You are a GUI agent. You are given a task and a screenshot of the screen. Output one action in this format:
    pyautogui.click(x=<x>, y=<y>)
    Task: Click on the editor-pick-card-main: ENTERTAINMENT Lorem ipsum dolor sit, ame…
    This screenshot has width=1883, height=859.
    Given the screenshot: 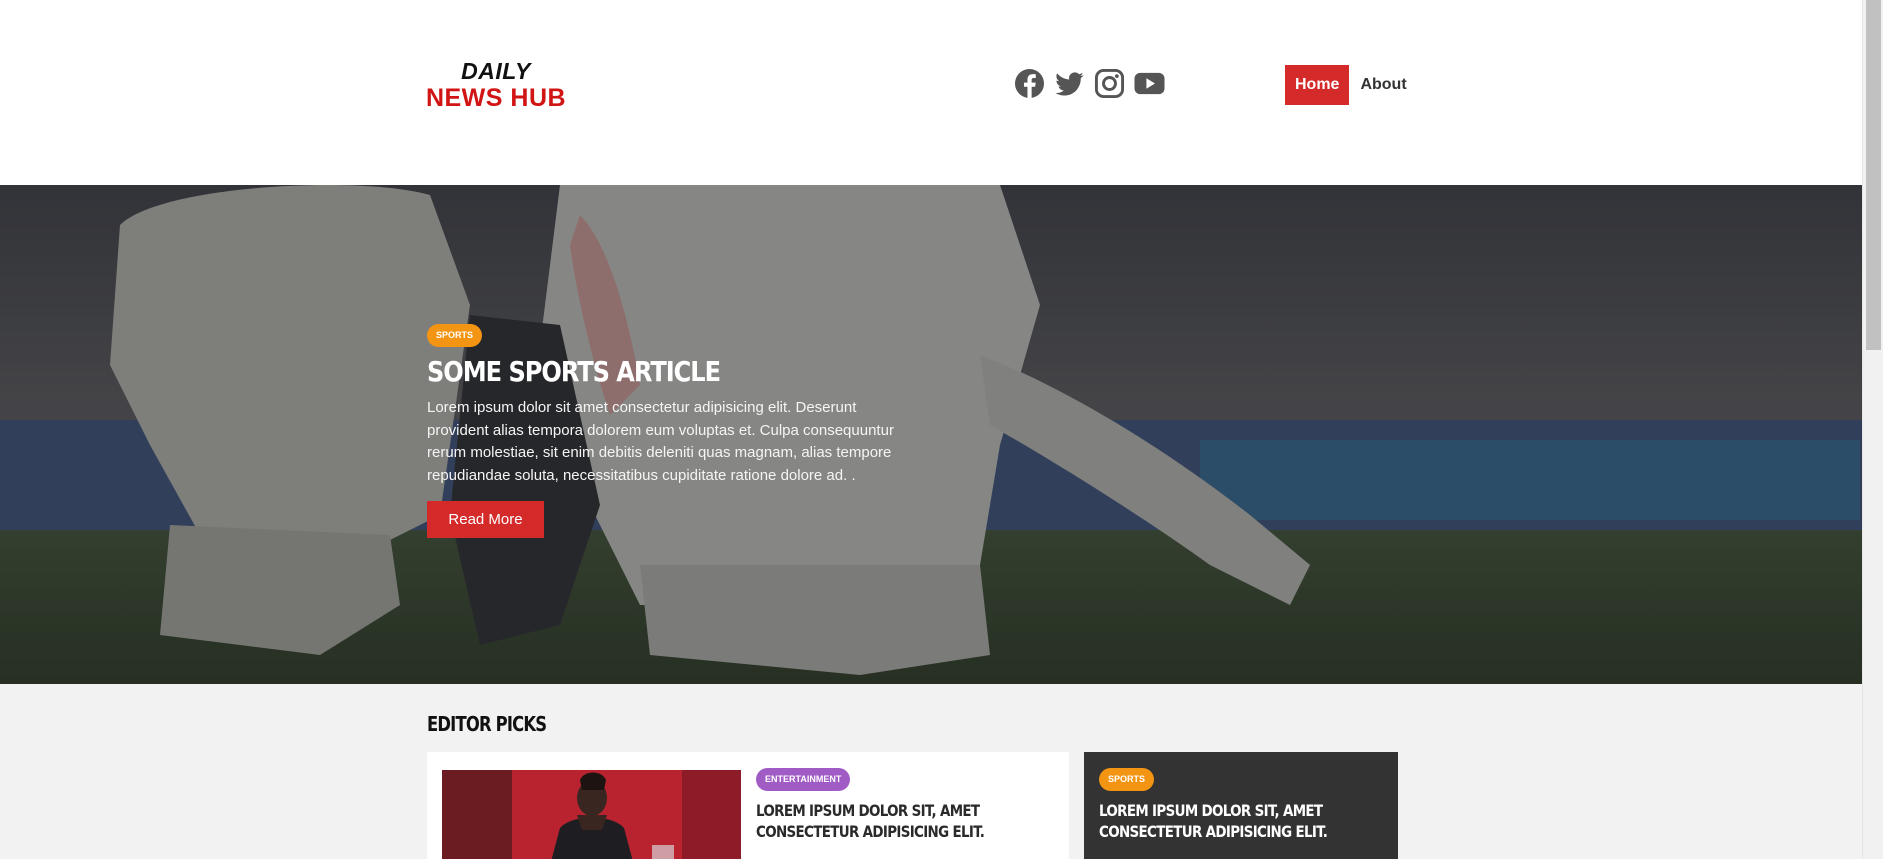 What is the action you would take?
    pyautogui.click(x=748, y=805)
    